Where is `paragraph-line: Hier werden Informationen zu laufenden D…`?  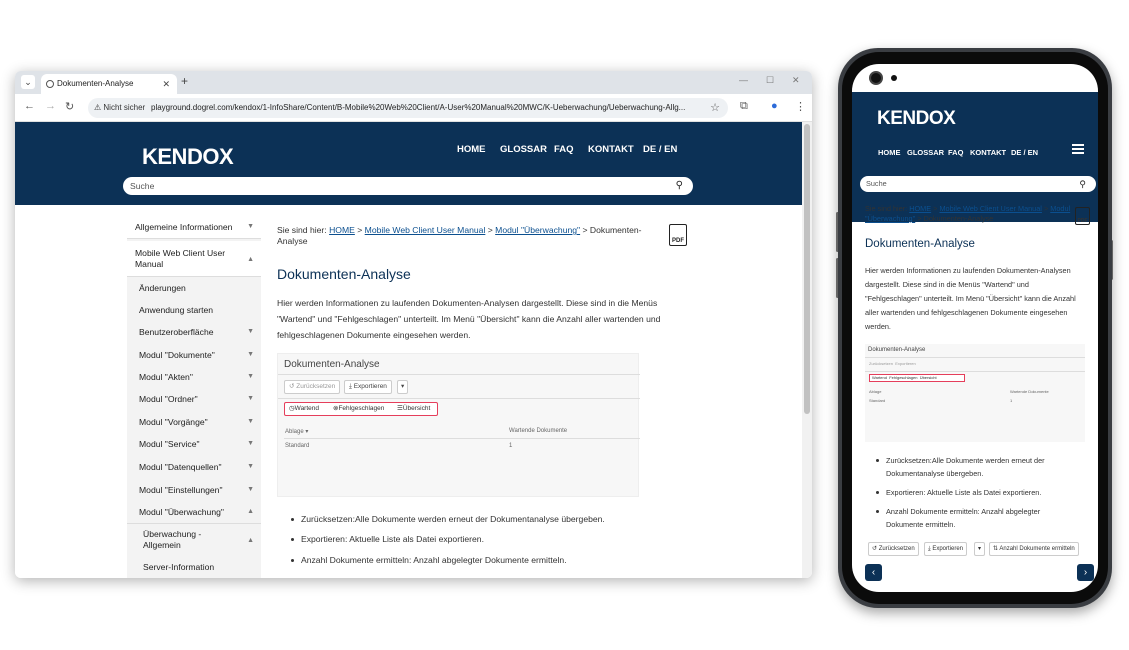
paragraph-line: Hier werden Informationen zu laufenden D… is located at coordinates (968, 270).